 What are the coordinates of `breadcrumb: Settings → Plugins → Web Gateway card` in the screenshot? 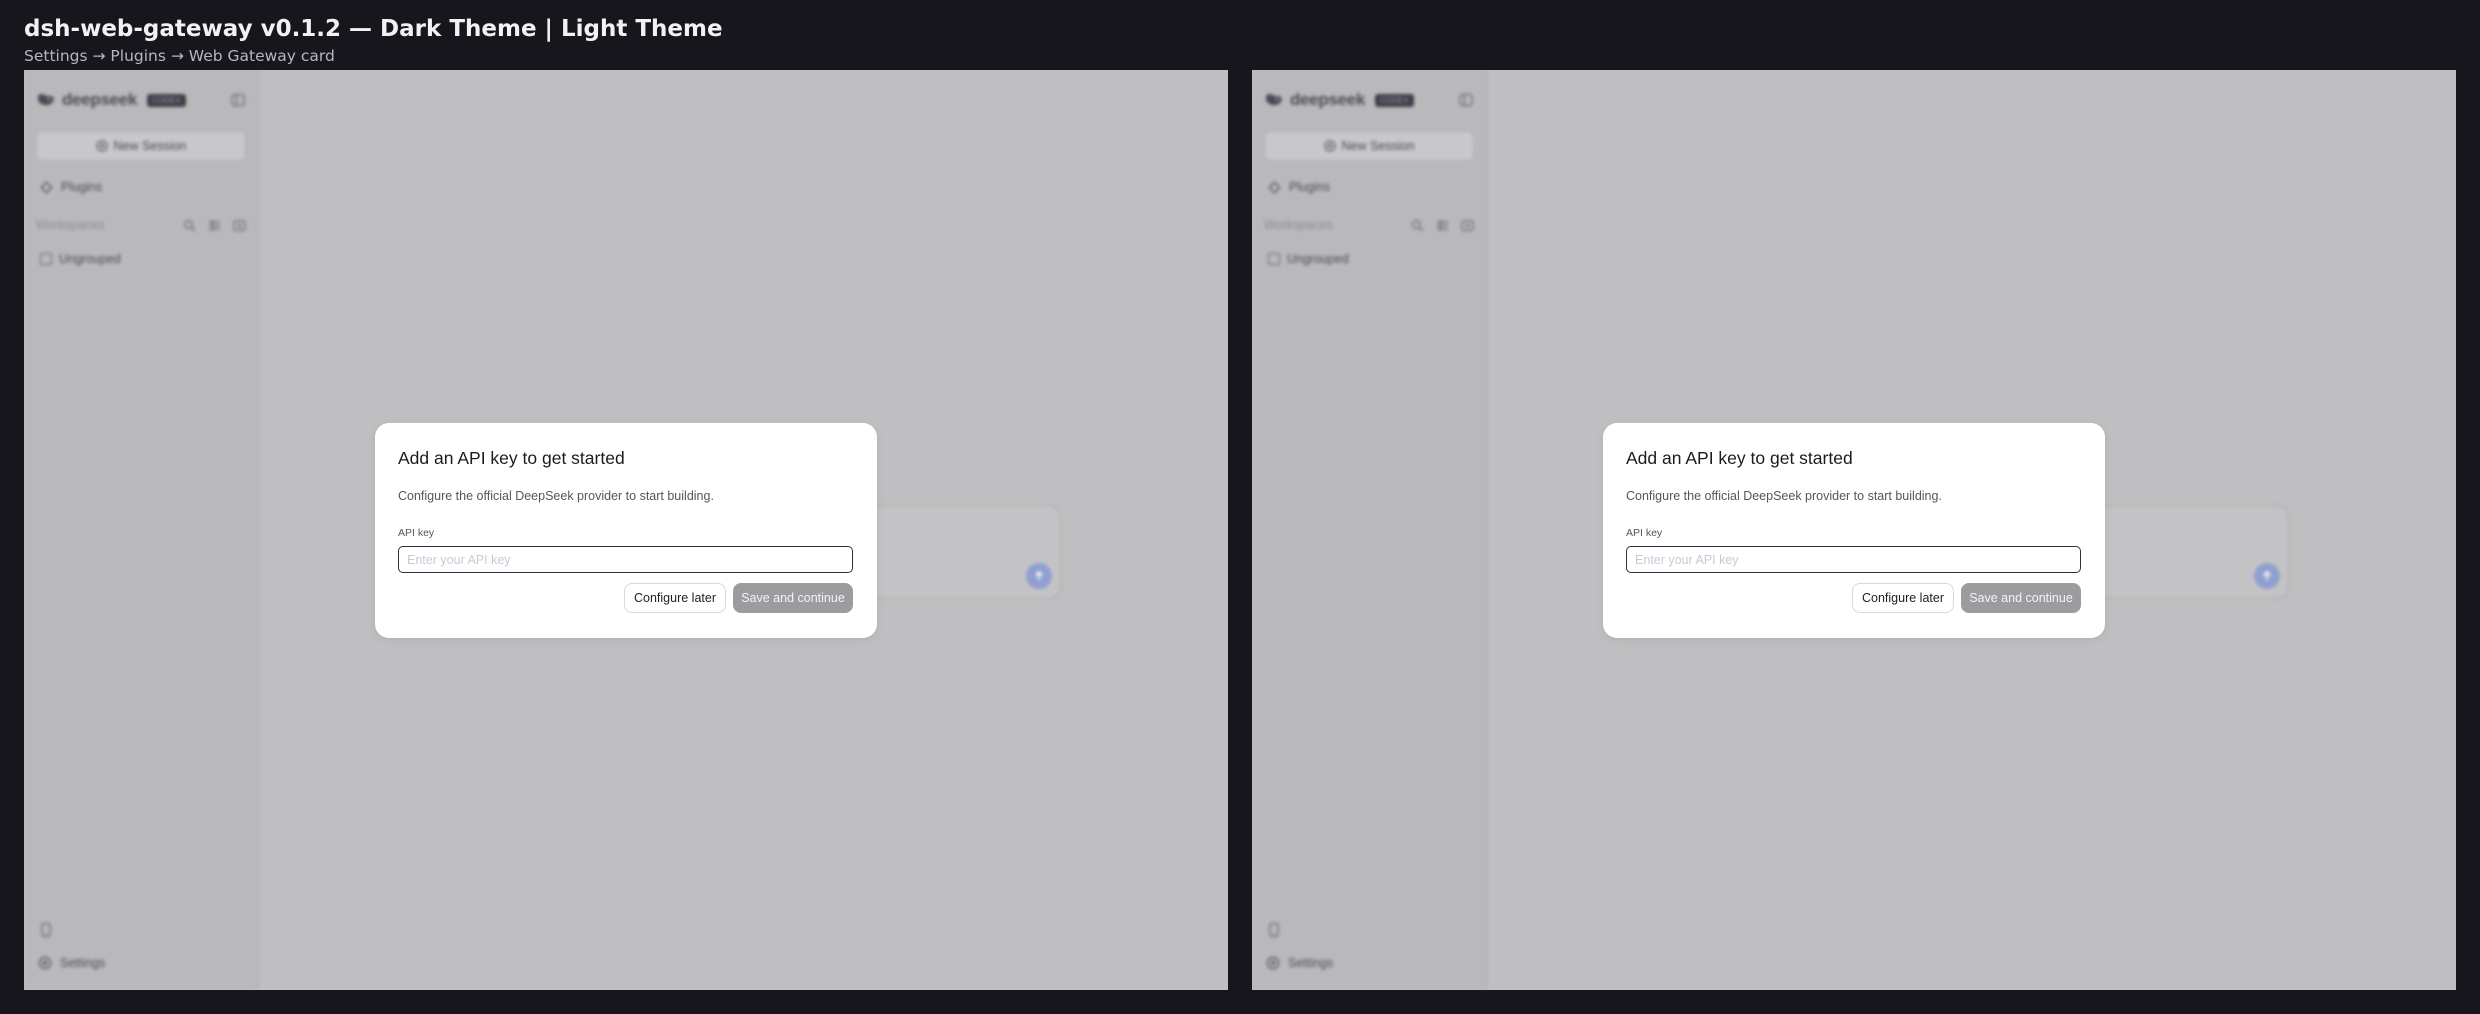 It's located at (179, 56).